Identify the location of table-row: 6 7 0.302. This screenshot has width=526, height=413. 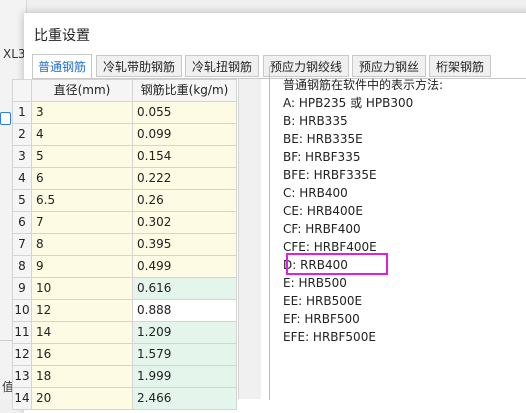
(124, 223).